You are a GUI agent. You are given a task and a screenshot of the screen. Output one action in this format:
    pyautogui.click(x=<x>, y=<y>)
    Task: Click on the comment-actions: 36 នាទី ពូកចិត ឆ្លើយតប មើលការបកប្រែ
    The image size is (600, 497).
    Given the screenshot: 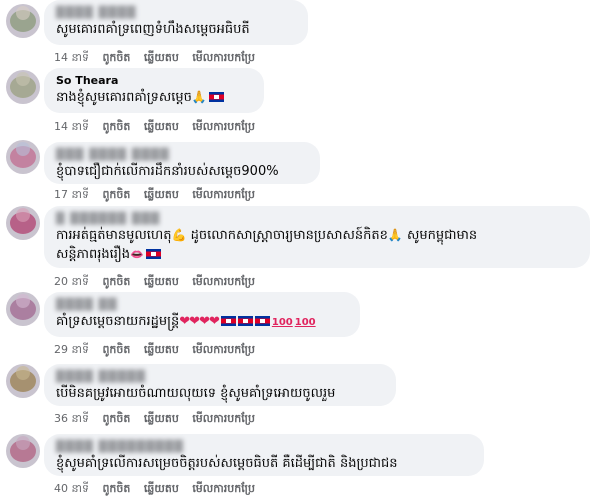 What is the action you would take?
    pyautogui.click(x=159, y=419)
    